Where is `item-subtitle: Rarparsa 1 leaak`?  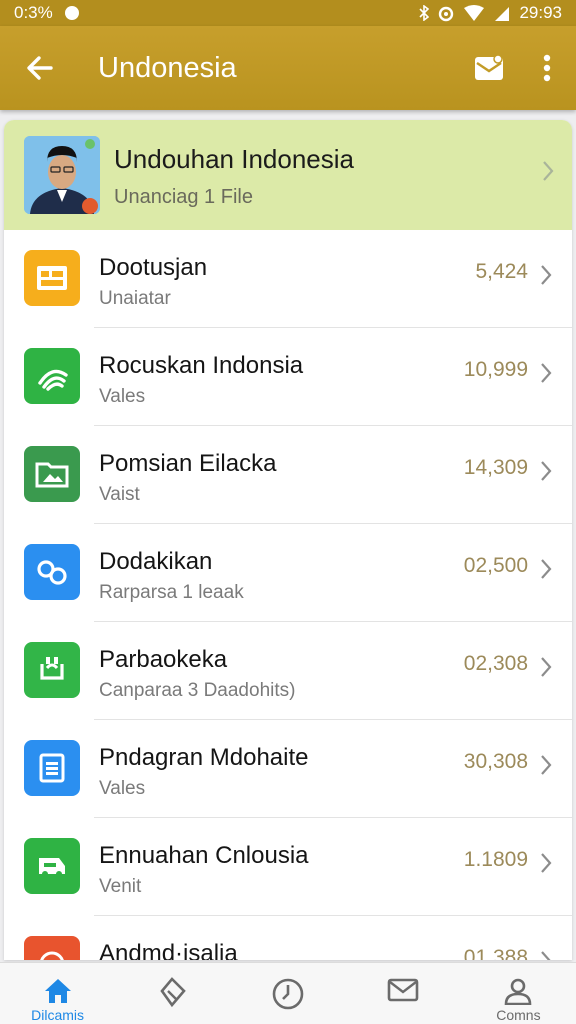 item-subtitle: Rarparsa 1 leaak is located at coordinates (171, 592).